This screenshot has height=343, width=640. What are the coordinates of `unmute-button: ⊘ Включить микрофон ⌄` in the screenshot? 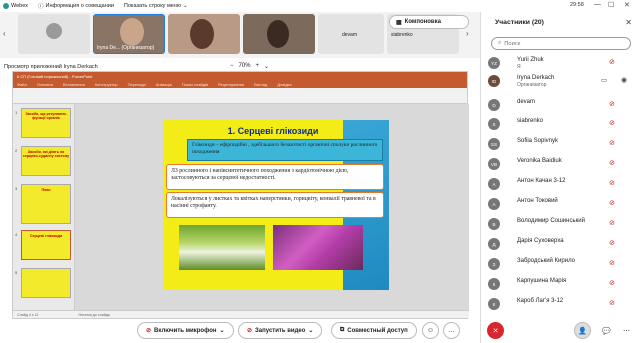 It's located at (185, 330).